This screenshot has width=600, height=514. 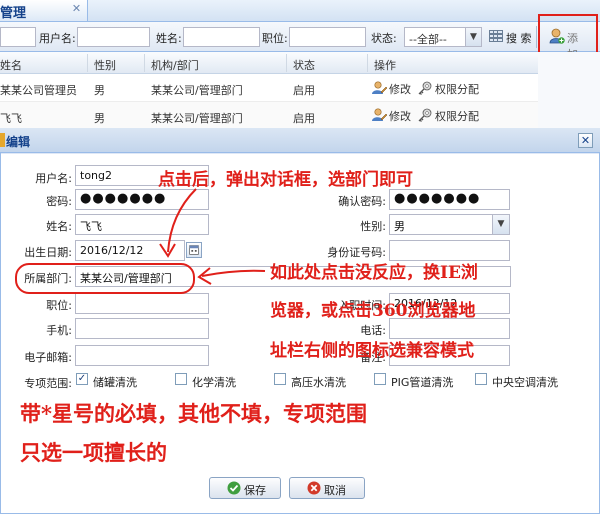 What do you see at coordinates (193, 413) in the screenshot?
I see `annotation-required-note-1: 带*星号的必填，其他不填，专项范围` at bounding box center [193, 413].